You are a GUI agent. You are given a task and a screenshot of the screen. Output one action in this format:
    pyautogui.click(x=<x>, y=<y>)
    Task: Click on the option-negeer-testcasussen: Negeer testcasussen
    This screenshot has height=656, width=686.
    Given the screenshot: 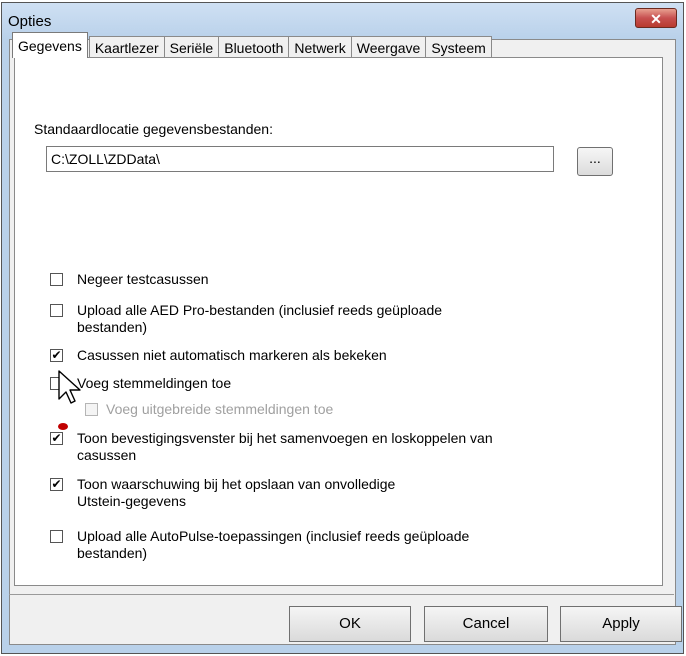 What is the action you would take?
    pyautogui.click(x=129, y=279)
    